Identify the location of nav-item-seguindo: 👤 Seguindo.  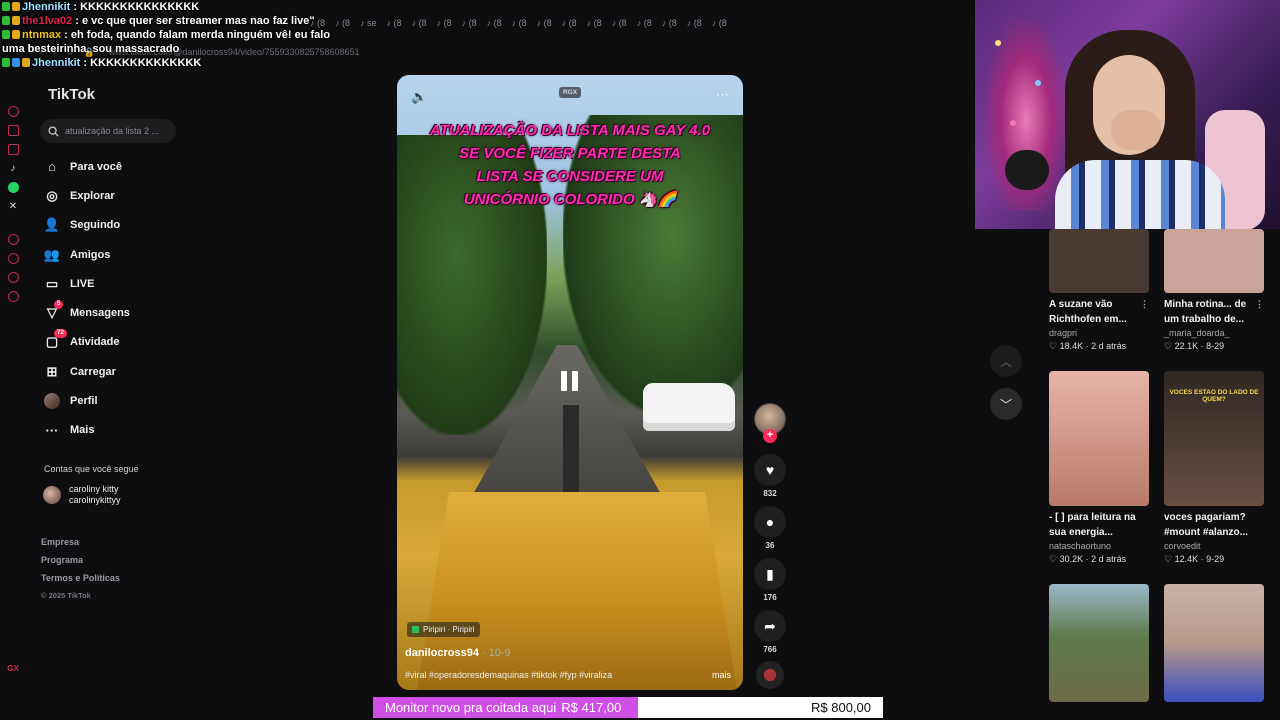
(119, 225).